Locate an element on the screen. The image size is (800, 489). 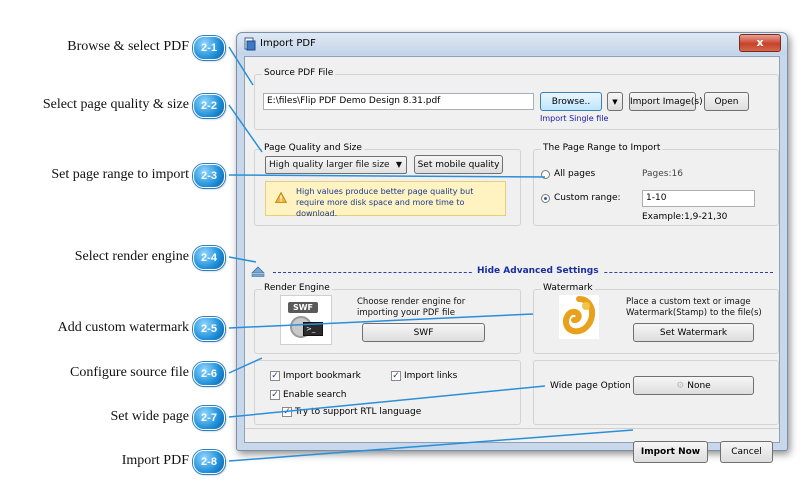
import-single-file-link: Import Single file is located at coordinates (574, 118).